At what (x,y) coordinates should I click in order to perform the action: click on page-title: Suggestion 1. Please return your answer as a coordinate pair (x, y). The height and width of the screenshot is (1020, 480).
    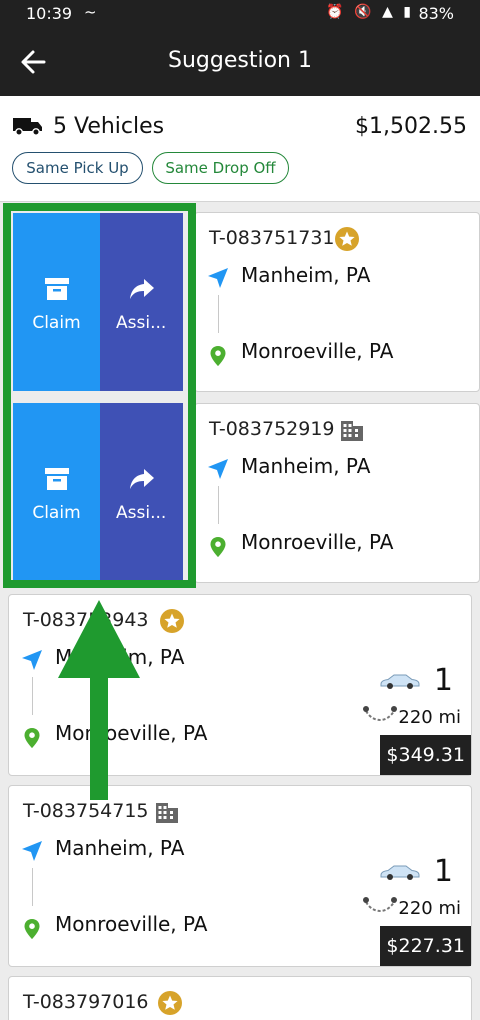
    Looking at the image, I should click on (240, 60).